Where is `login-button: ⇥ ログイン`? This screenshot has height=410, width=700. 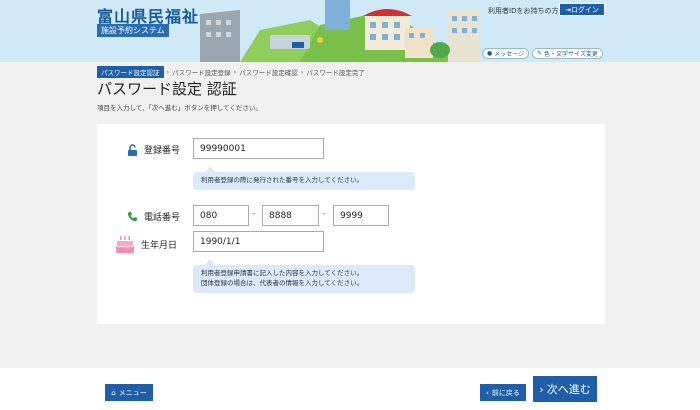
login-button: ⇥ ログイン is located at coordinates (582, 9).